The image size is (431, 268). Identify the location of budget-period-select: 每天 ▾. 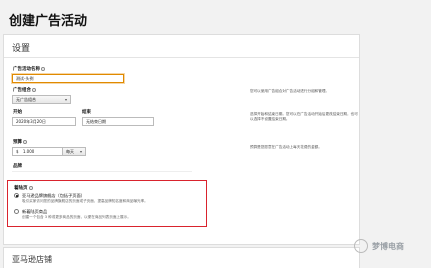
(74, 151).